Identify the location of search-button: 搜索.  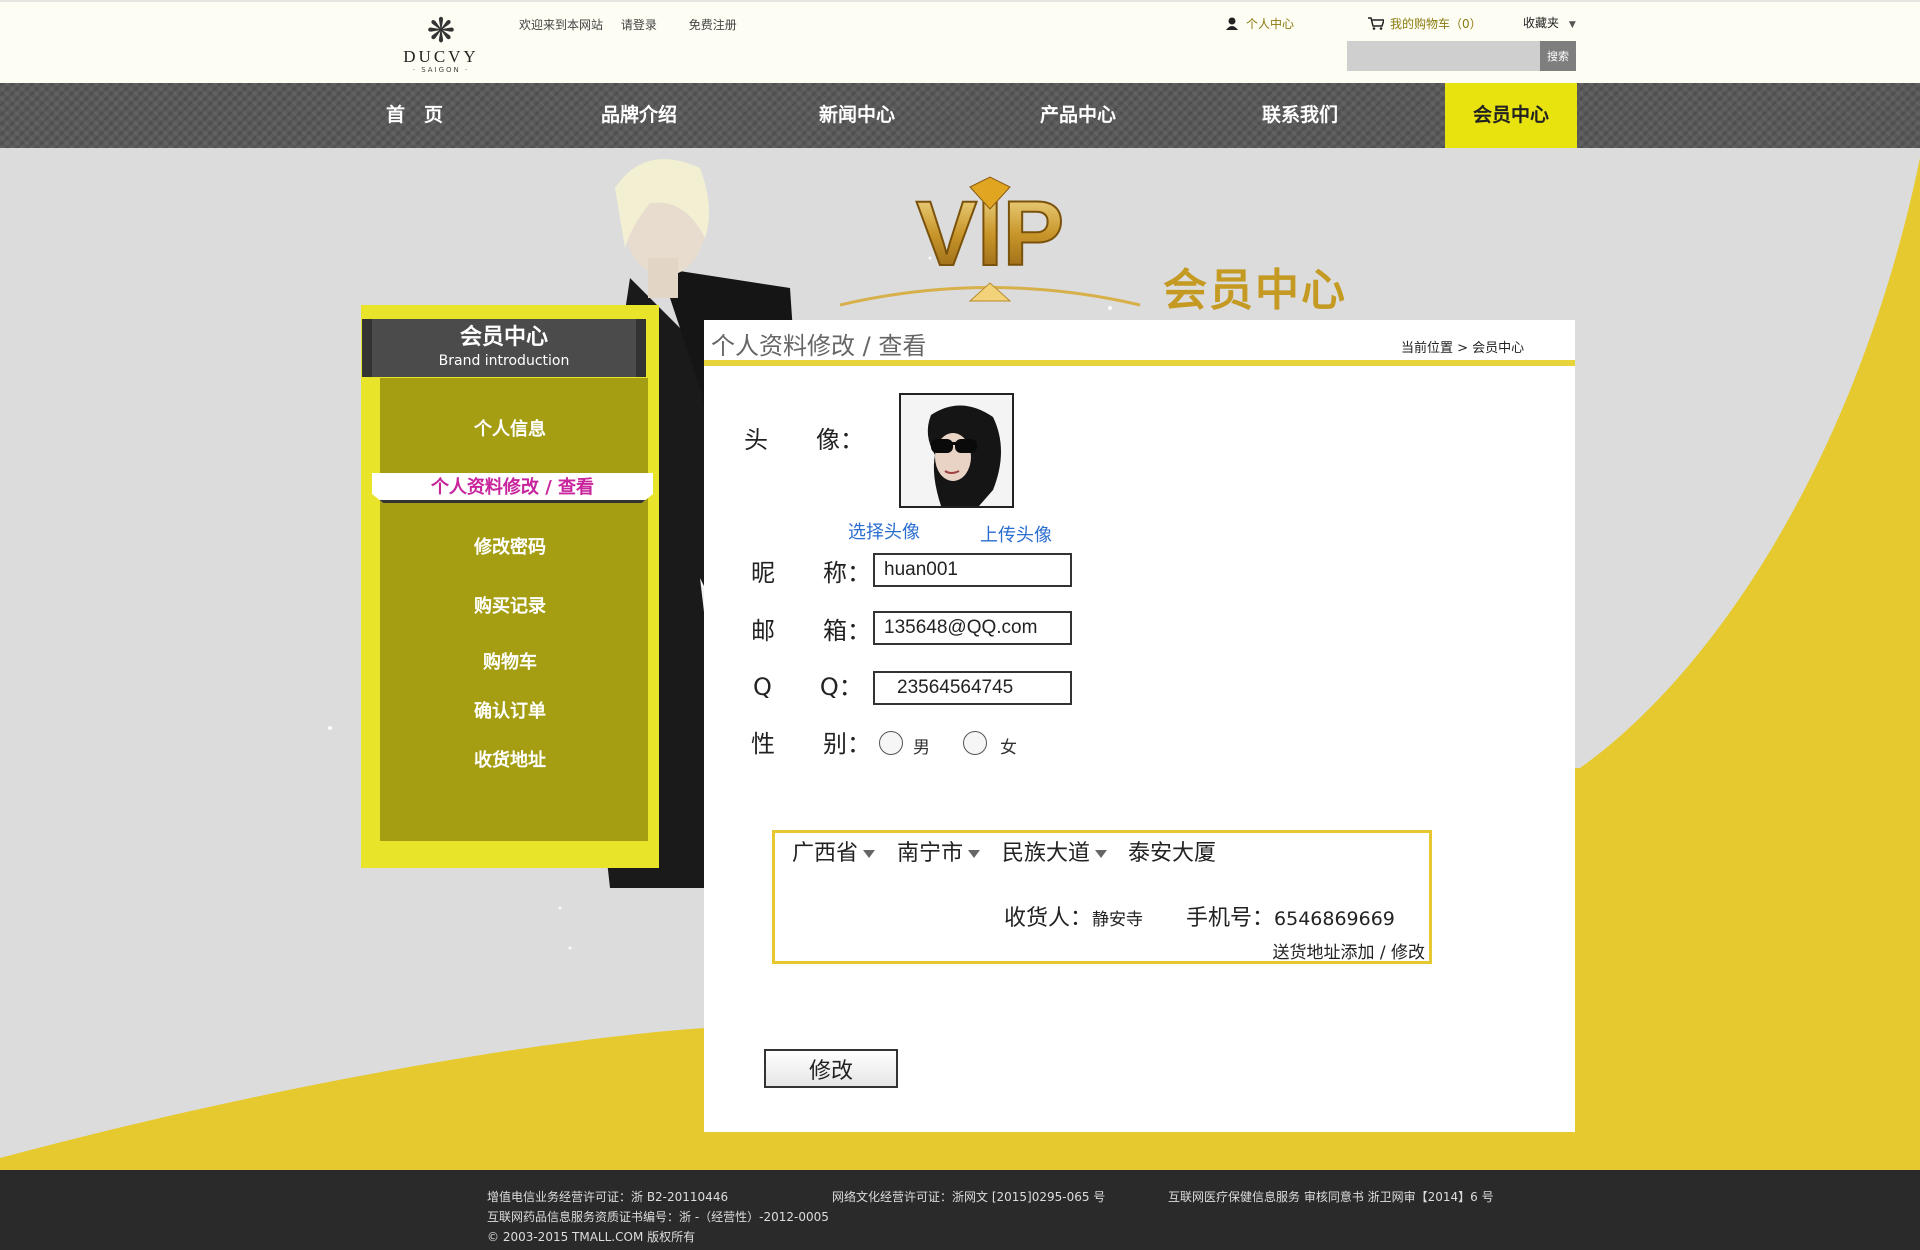
(1558, 56).